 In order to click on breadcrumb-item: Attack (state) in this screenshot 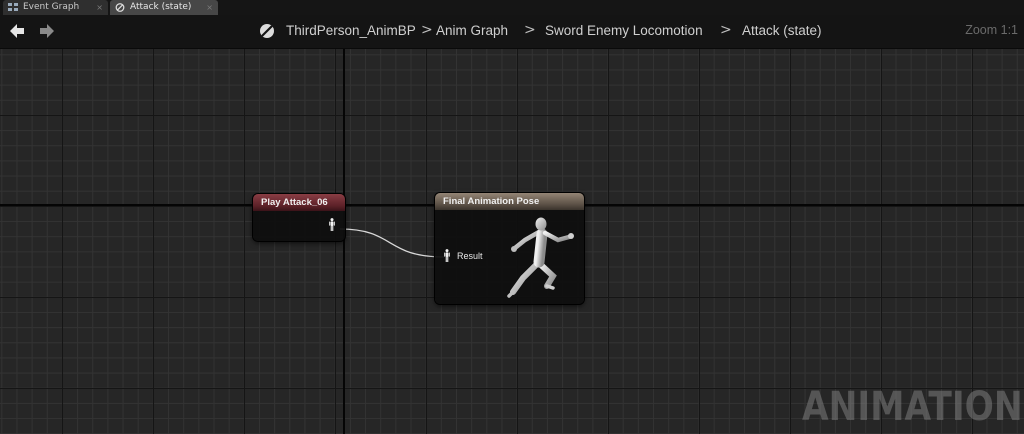, I will do `click(782, 30)`.